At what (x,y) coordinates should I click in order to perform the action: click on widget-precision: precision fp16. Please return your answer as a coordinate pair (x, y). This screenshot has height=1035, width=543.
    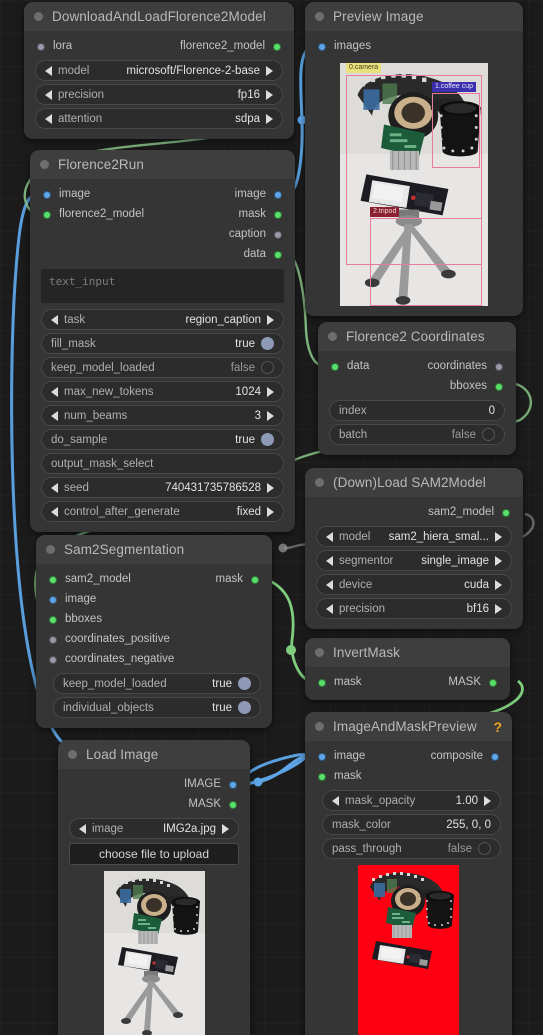
    Looking at the image, I should click on (159, 94).